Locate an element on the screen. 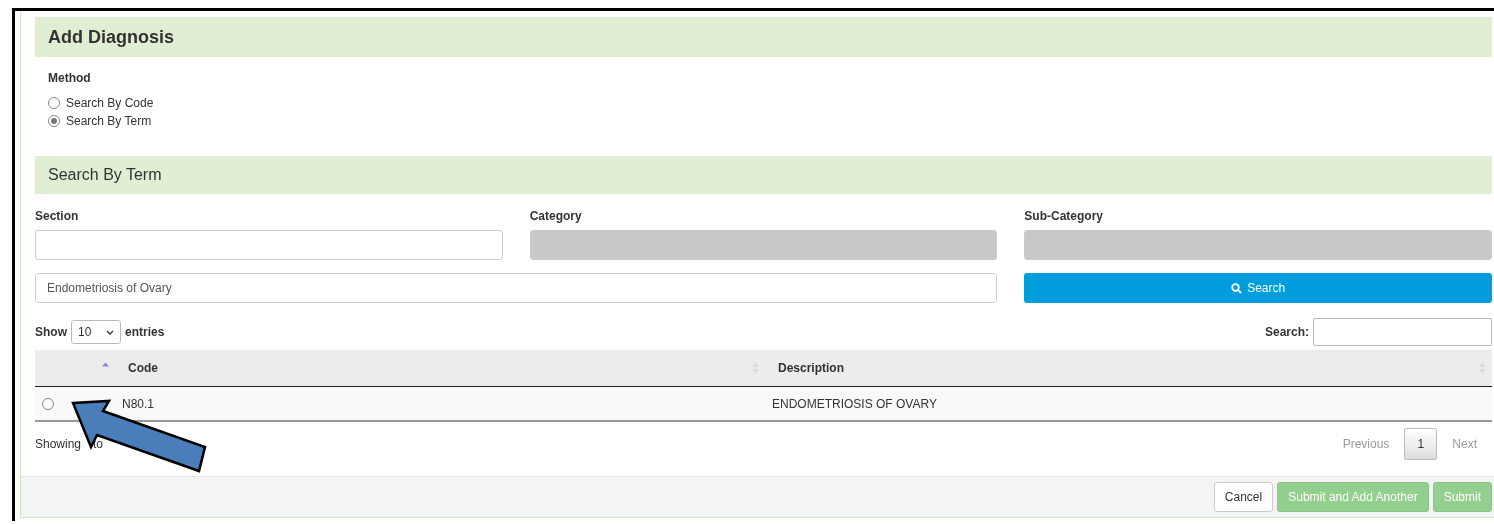 This screenshot has height=524, width=1494. page-size-select: 10 is located at coordinates (96, 332).